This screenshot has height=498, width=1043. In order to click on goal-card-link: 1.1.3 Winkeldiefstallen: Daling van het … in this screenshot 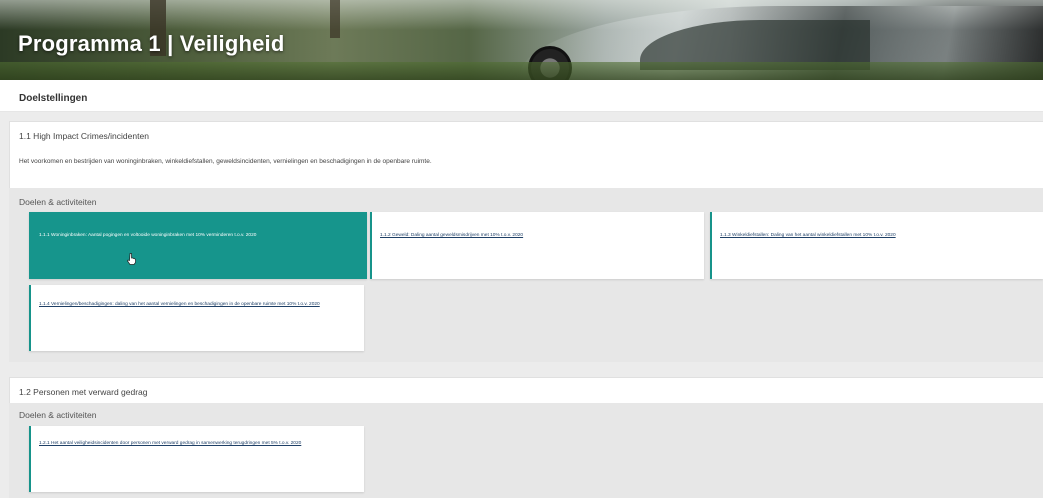, I will do `click(877, 236)`.